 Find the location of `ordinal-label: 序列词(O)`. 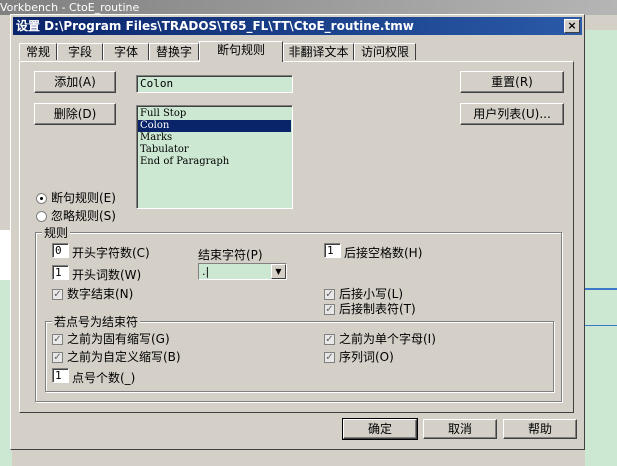

ordinal-label: 序列词(O) is located at coordinates (366, 357).